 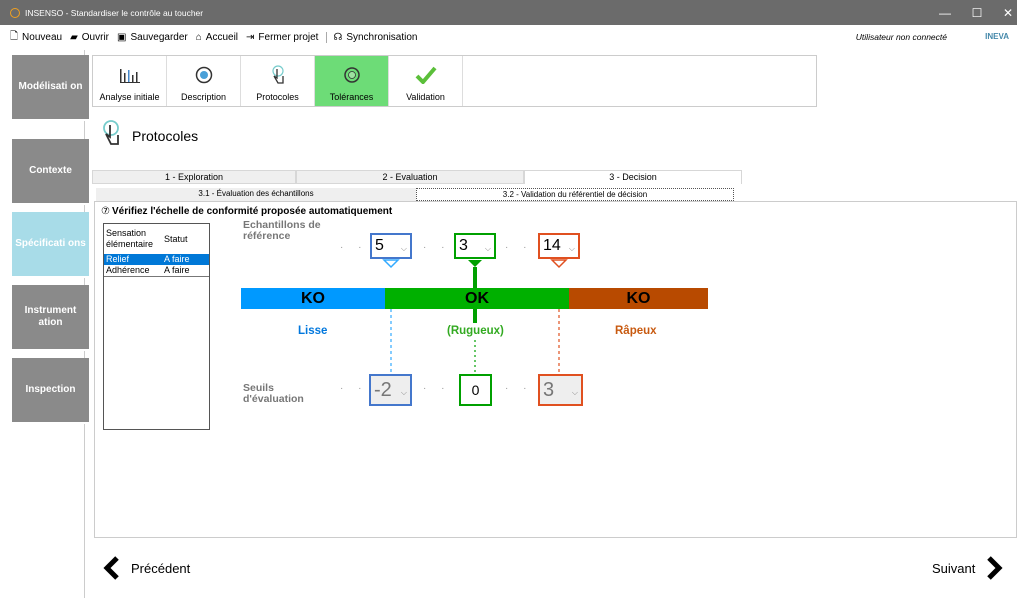 What do you see at coordinates (146, 568) in the screenshot?
I see `previous-button: Précédent` at bounding box center [146, 568].